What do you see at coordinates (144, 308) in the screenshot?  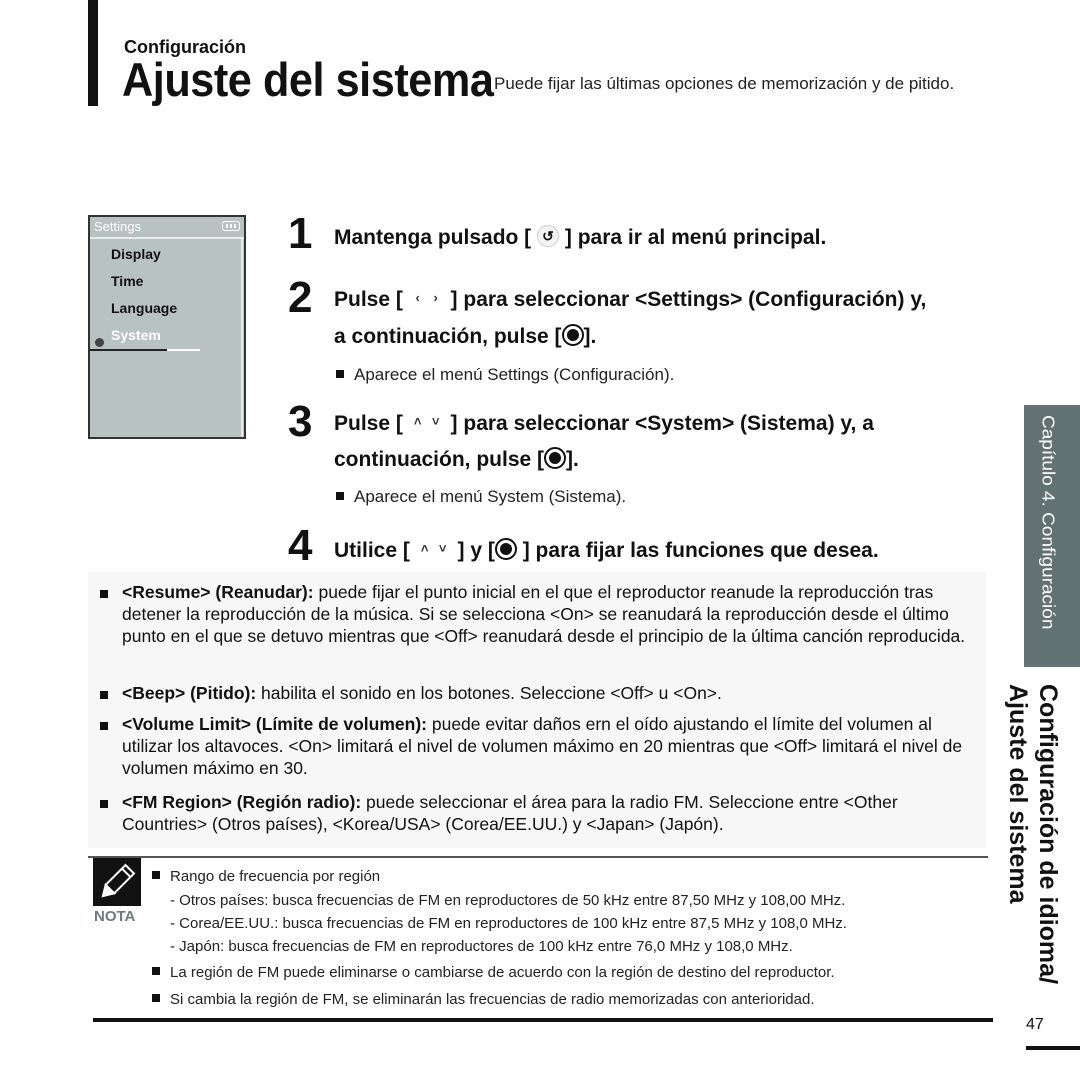 I see `menu-item-language: Language` at bounding box center [144, 308].